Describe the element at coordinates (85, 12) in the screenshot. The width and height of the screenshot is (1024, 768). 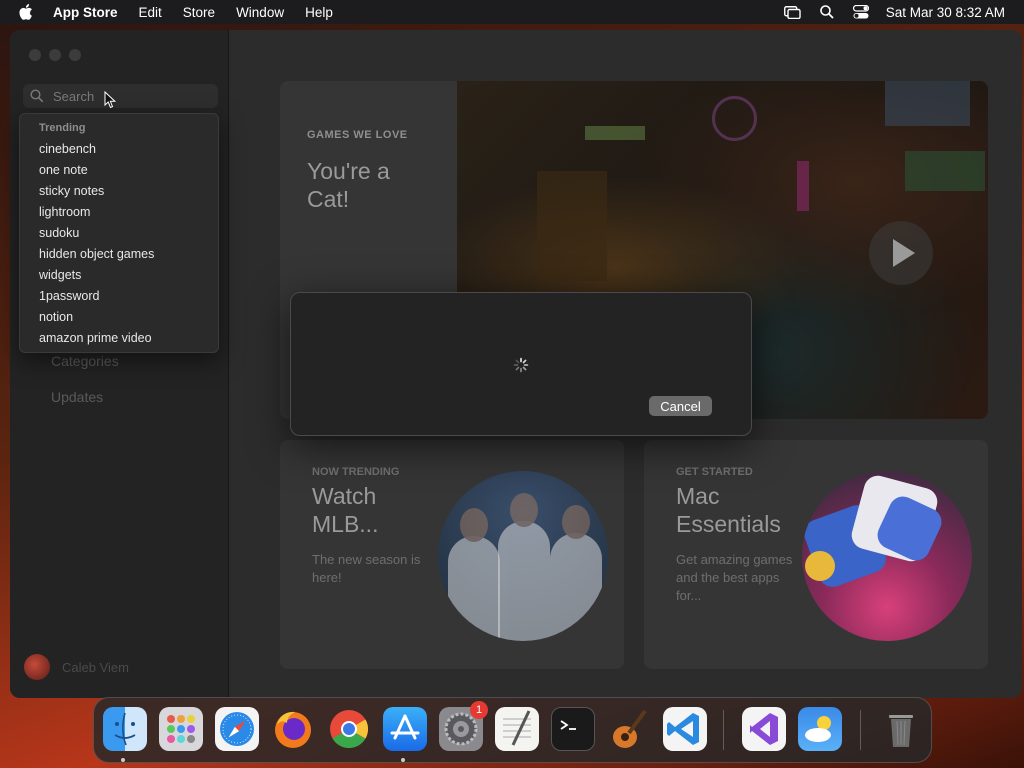
I see `menu-app-name: App Store` at that location.